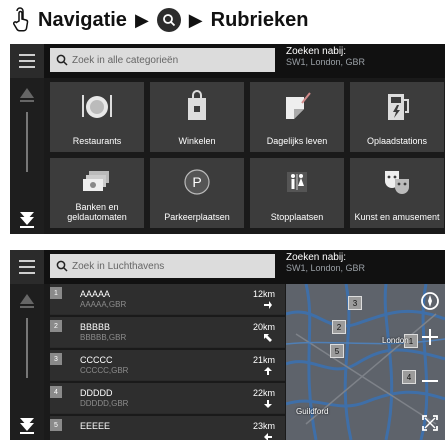 The height and width of the screenshot is (440, 447). Describe the element at coordinates (430, 381) in the screenshot. I see `zoom-out-icon` at that location.